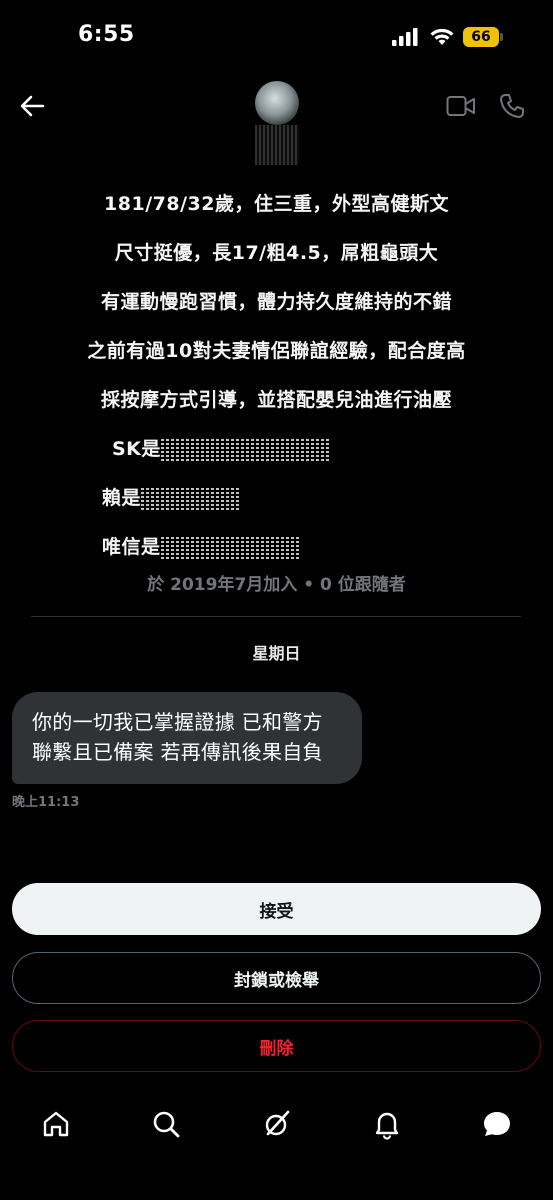  I want to click on search-icon, so click(166, 1124).